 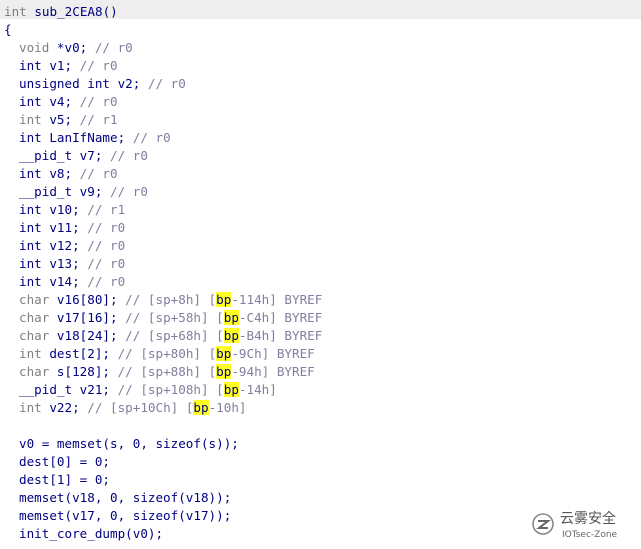 I want to click on code-line: int v22; // [sp+10Ch] [bp-10h], so click(x=320, y=408).